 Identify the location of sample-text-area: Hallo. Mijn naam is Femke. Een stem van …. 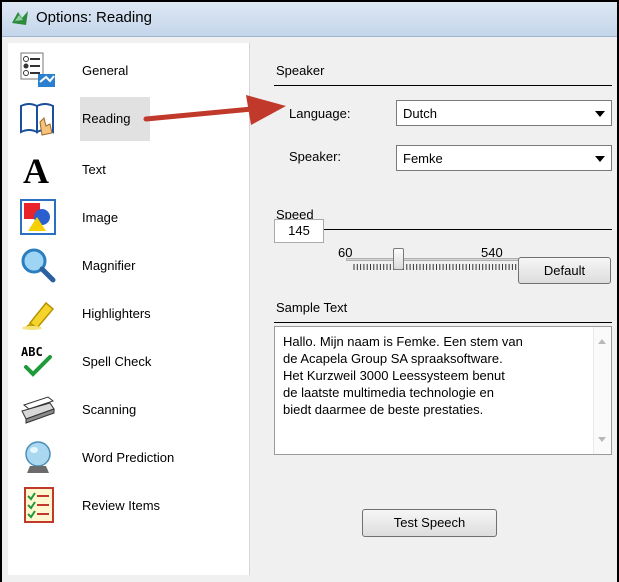
(443, 390).